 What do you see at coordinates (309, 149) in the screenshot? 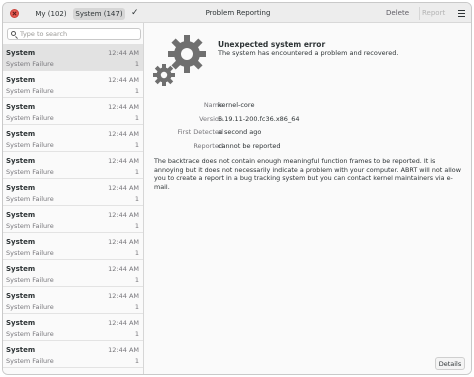
I see `info-row-reported: Reported cannot be reported` at bounding box center [309, 149].